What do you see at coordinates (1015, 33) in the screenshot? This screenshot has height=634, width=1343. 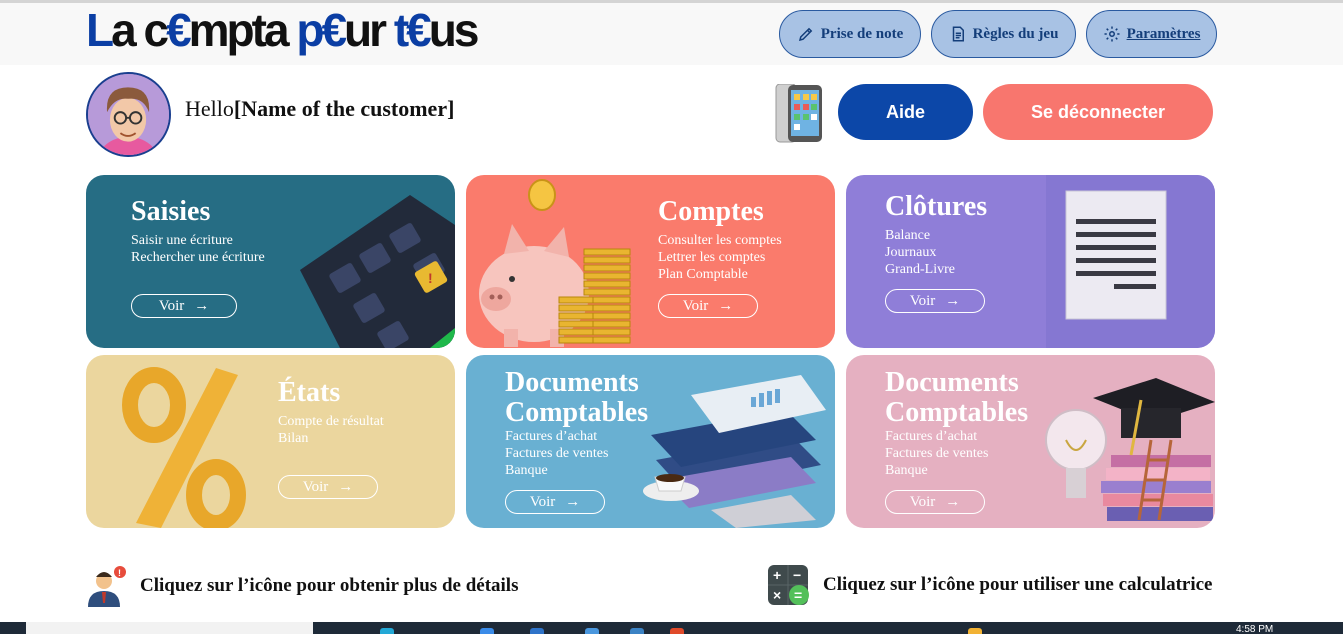 I see `rules-button-label: Règles du jeu` at bounding box center [1015, 33].